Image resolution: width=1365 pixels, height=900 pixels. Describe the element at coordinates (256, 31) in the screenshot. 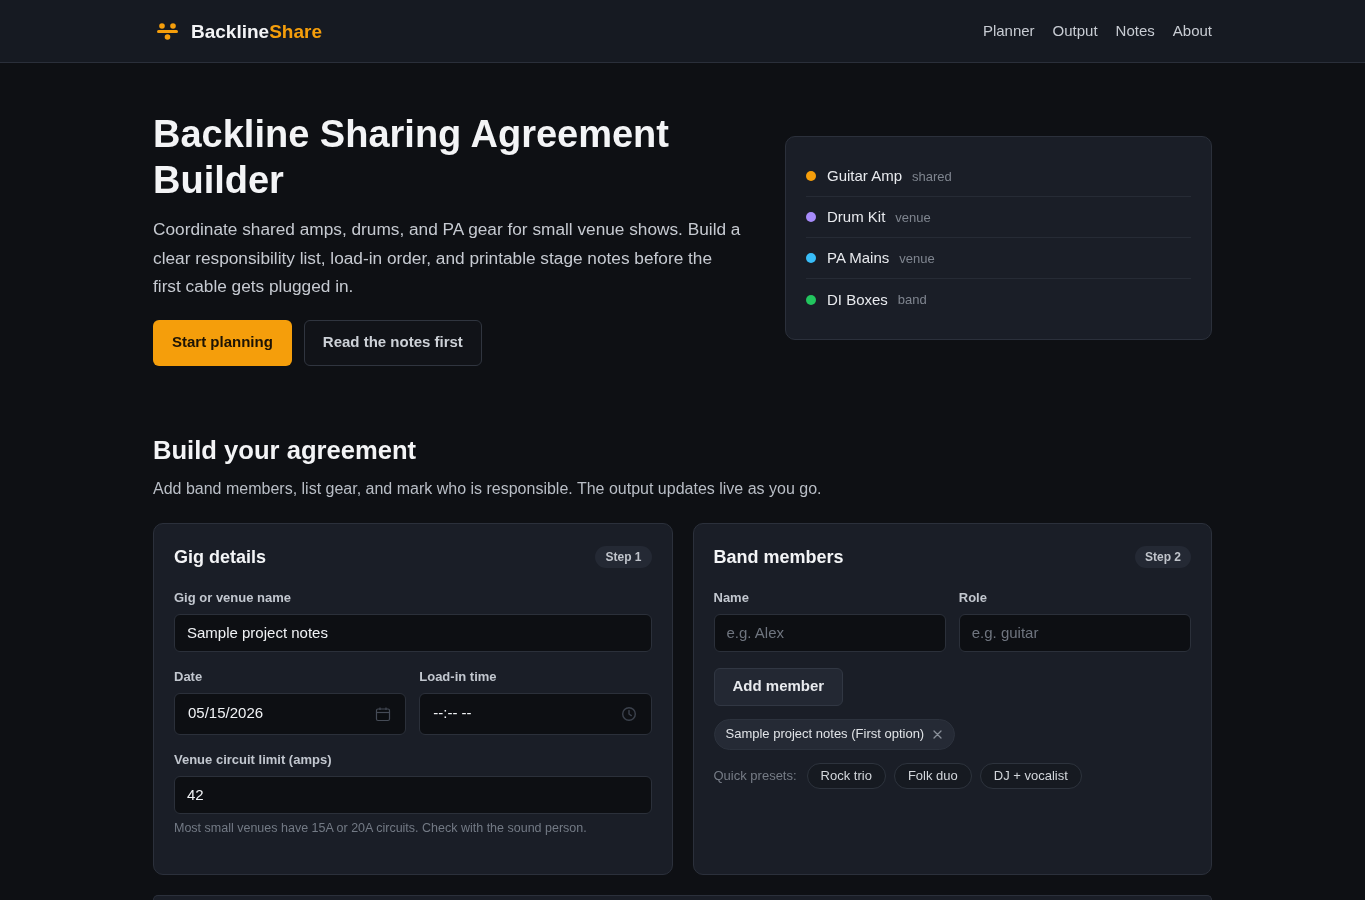

I see `brand-name: BacklineShare` at that location.